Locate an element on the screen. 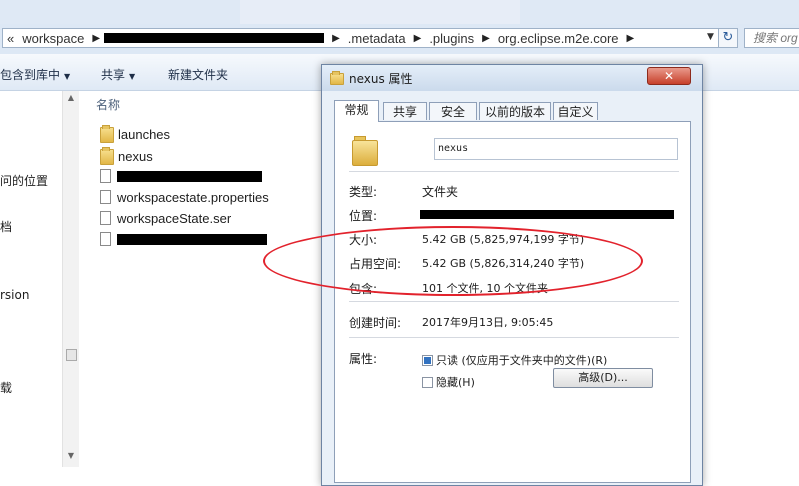  file-name: nexus is located at coordinates (135, 156).